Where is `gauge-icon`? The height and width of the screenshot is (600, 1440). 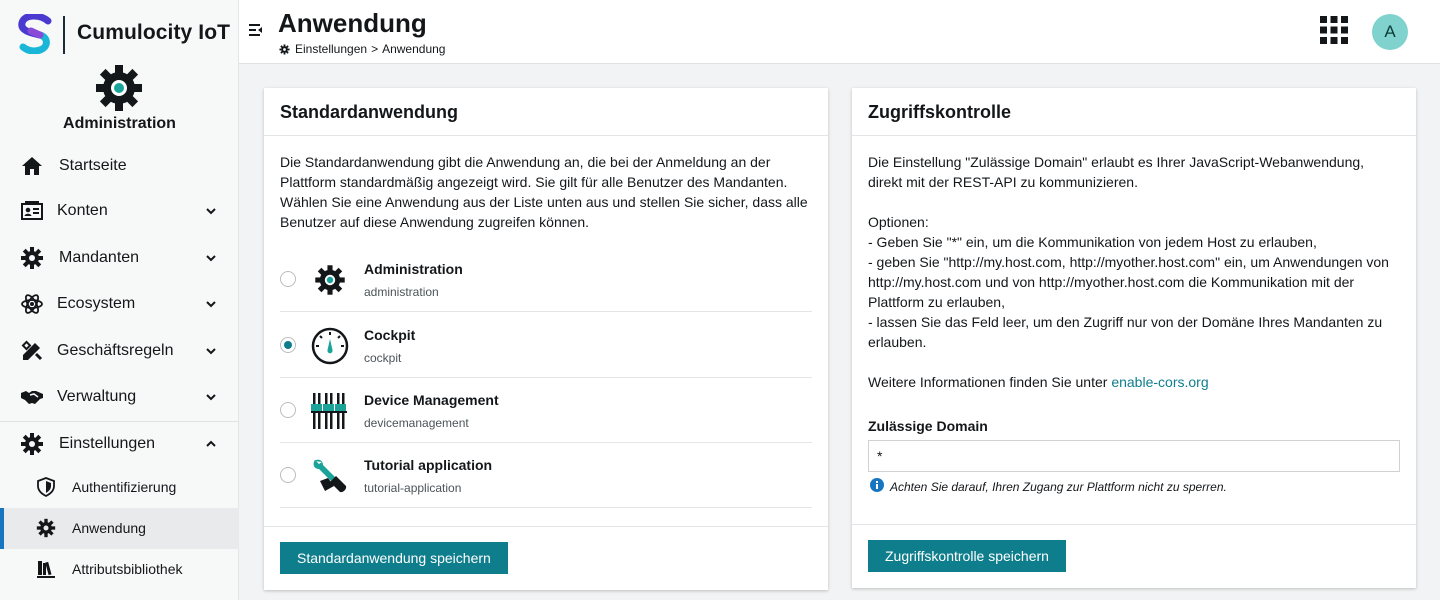 gauge-icon is located at coordinates (330, 346).